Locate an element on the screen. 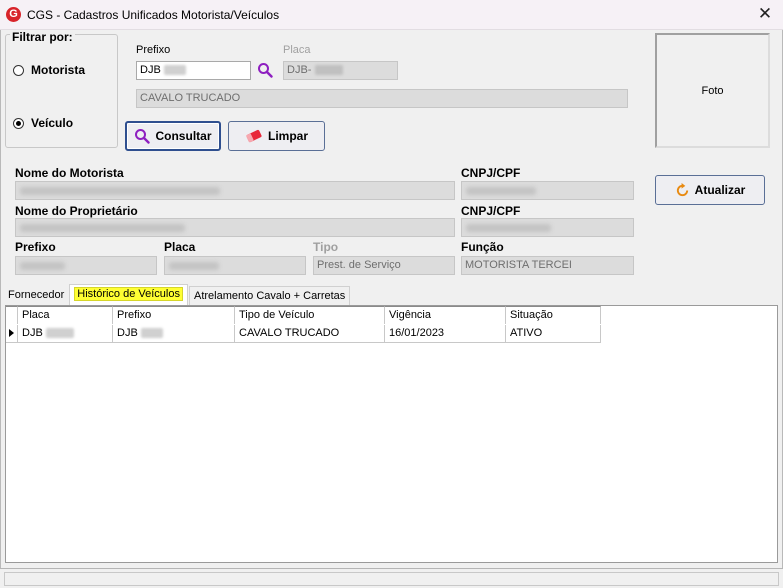 This screenshot has height=588, width=783. vehicle-description-field: CAVALO TRUCADO is located at coordinates (382, 98).